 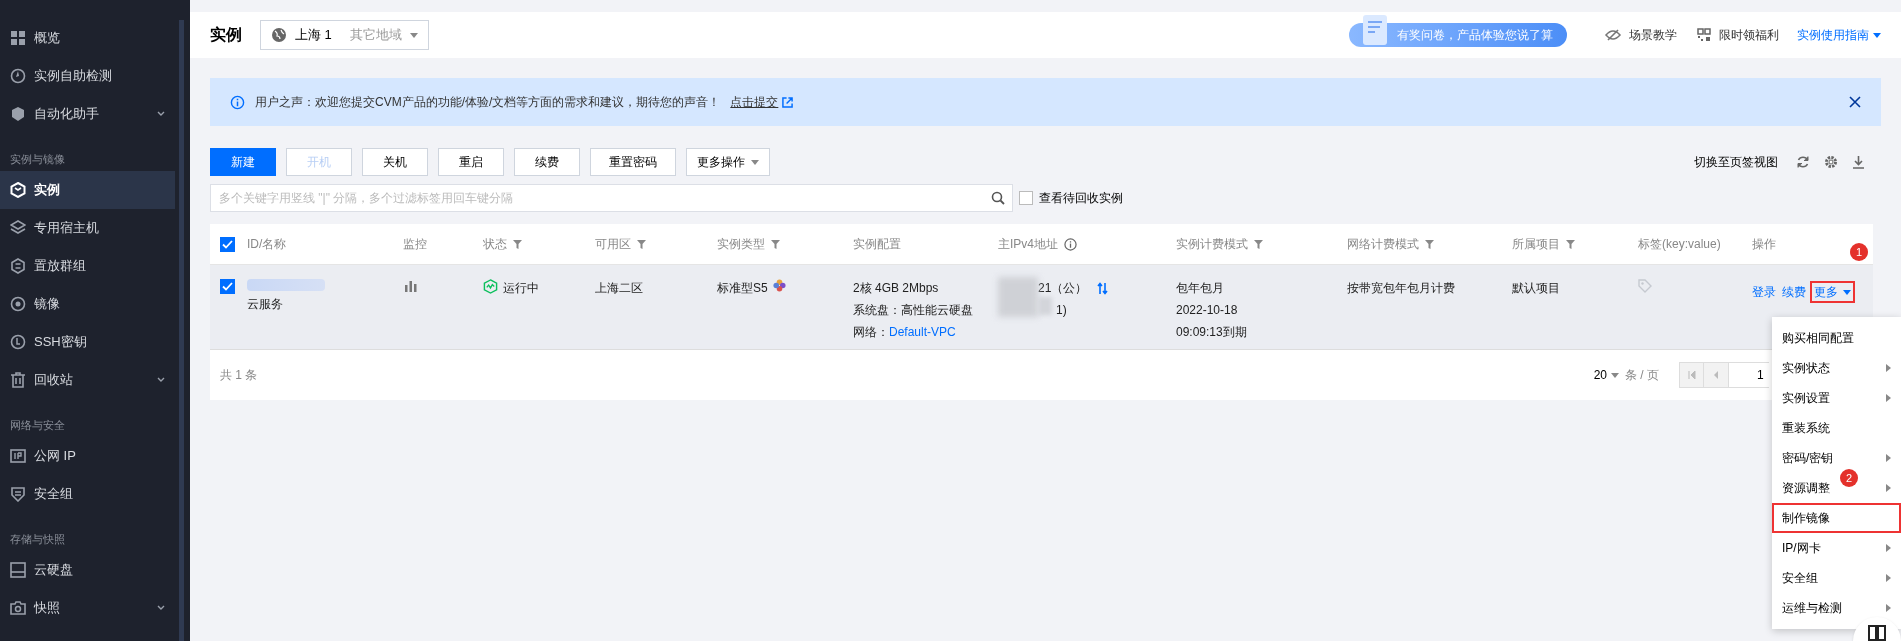 What do you see at coordinates (1704, 35) in the screenshot?
I see `qr-code-icon` at bounding box center [1704, 35].